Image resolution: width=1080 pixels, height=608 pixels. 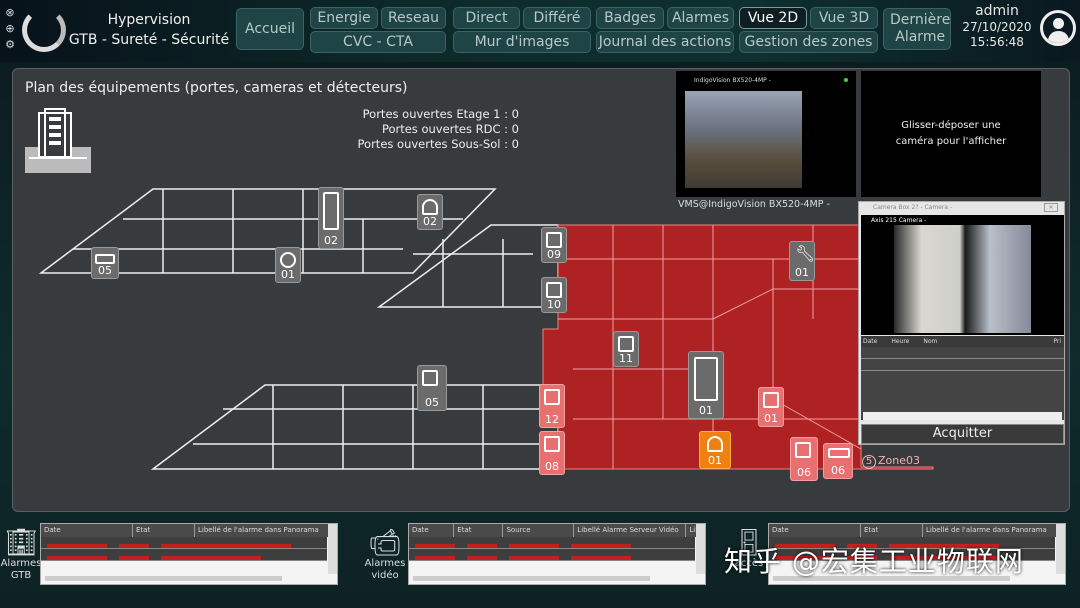 I want to click on live-indicator, so click(x=846, y=80).